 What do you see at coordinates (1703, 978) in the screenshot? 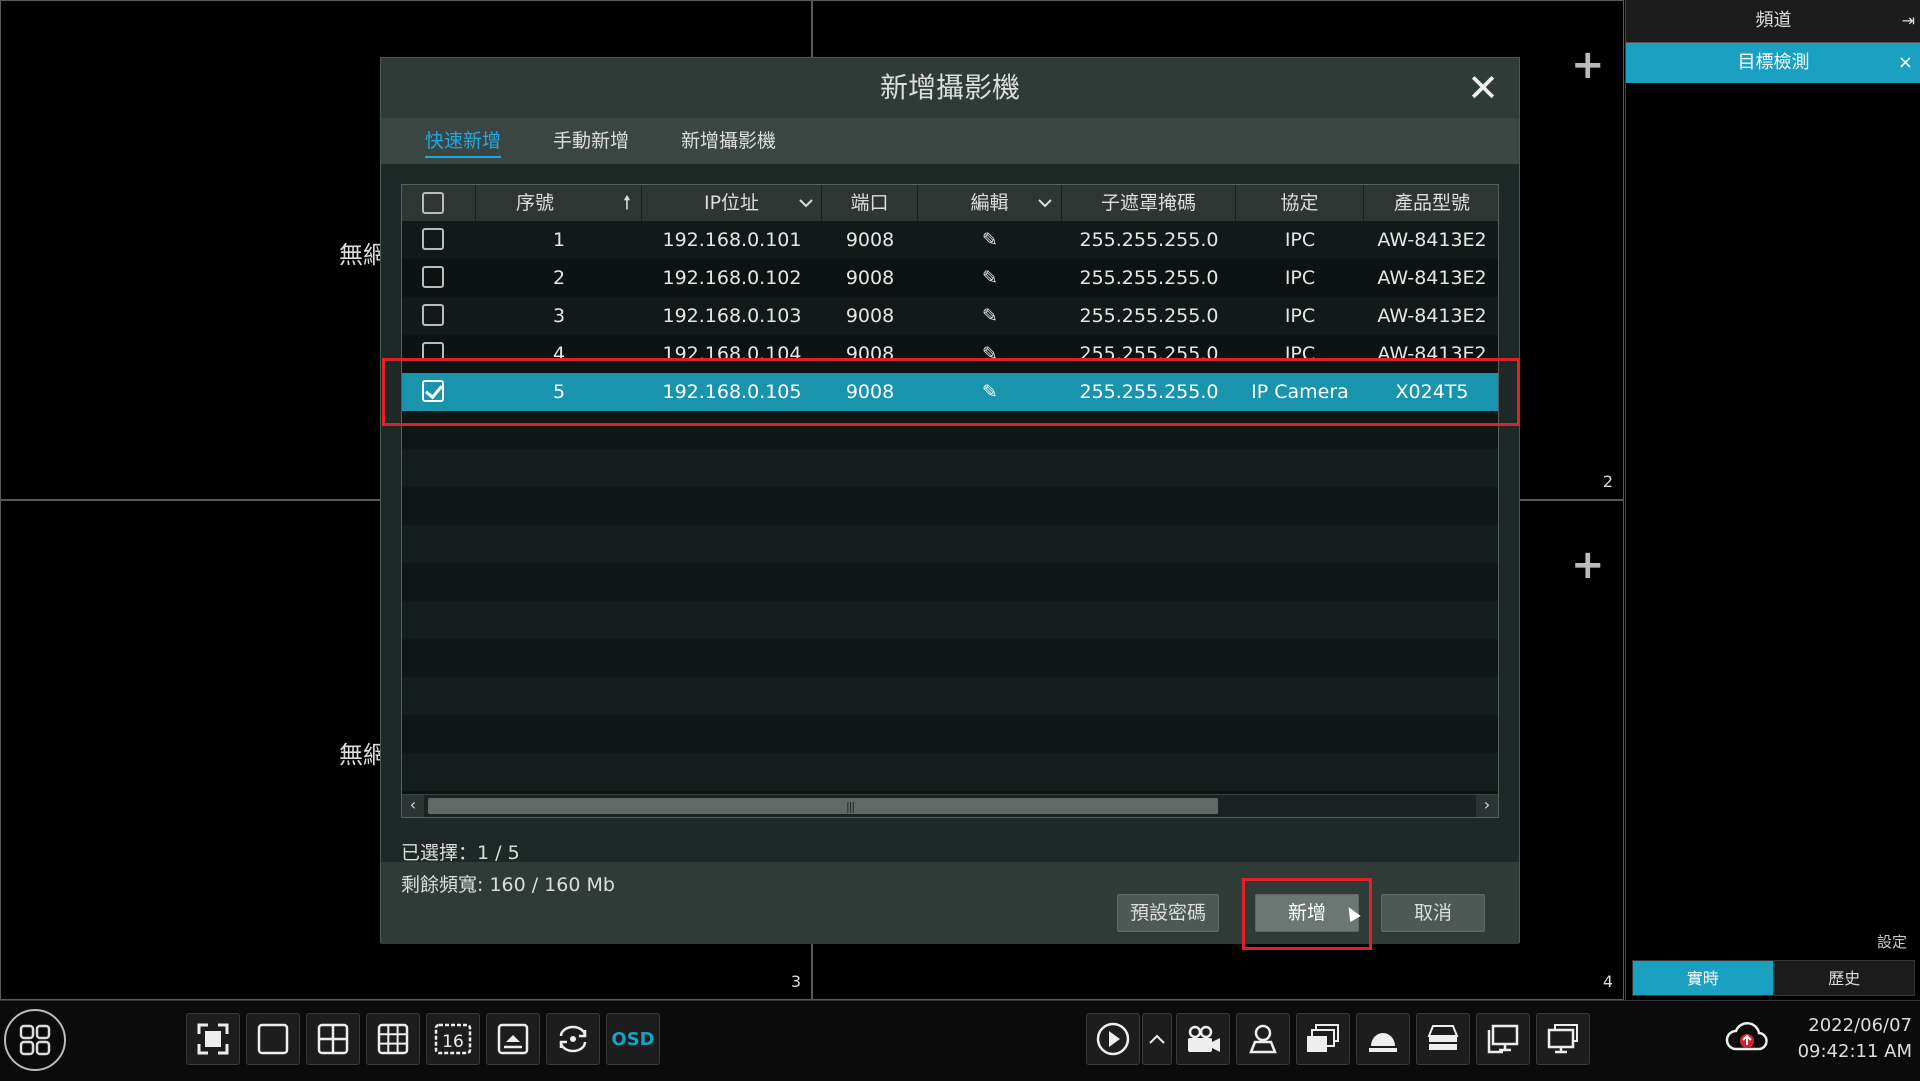
I see `tab-live: 實時` at bounding box center [1703, 978].